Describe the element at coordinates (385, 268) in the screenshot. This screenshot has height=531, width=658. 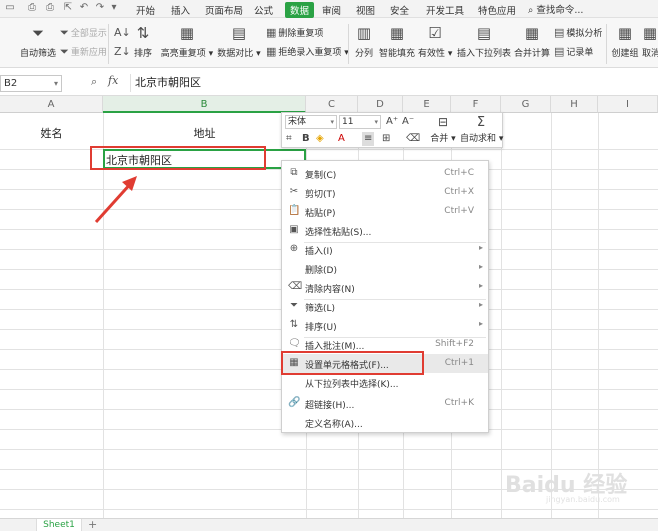
I see `menu-item-delete: 删除(D) ▸` at that location.